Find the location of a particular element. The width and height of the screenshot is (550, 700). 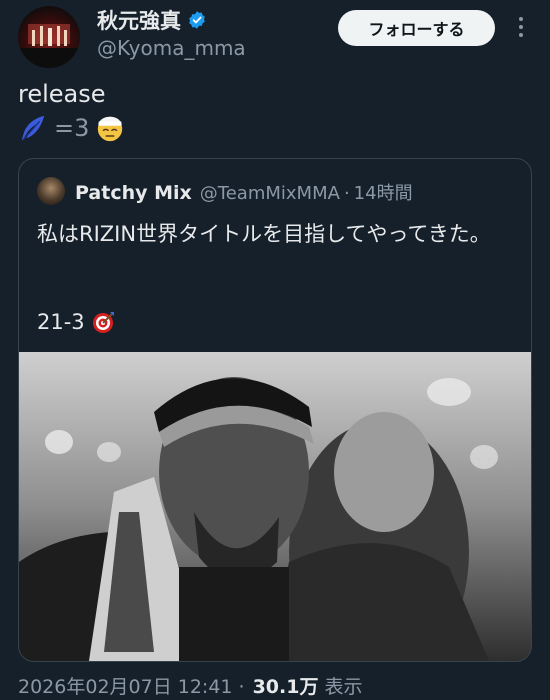

quoted-author-avatar is located at coordinates (51, 191).